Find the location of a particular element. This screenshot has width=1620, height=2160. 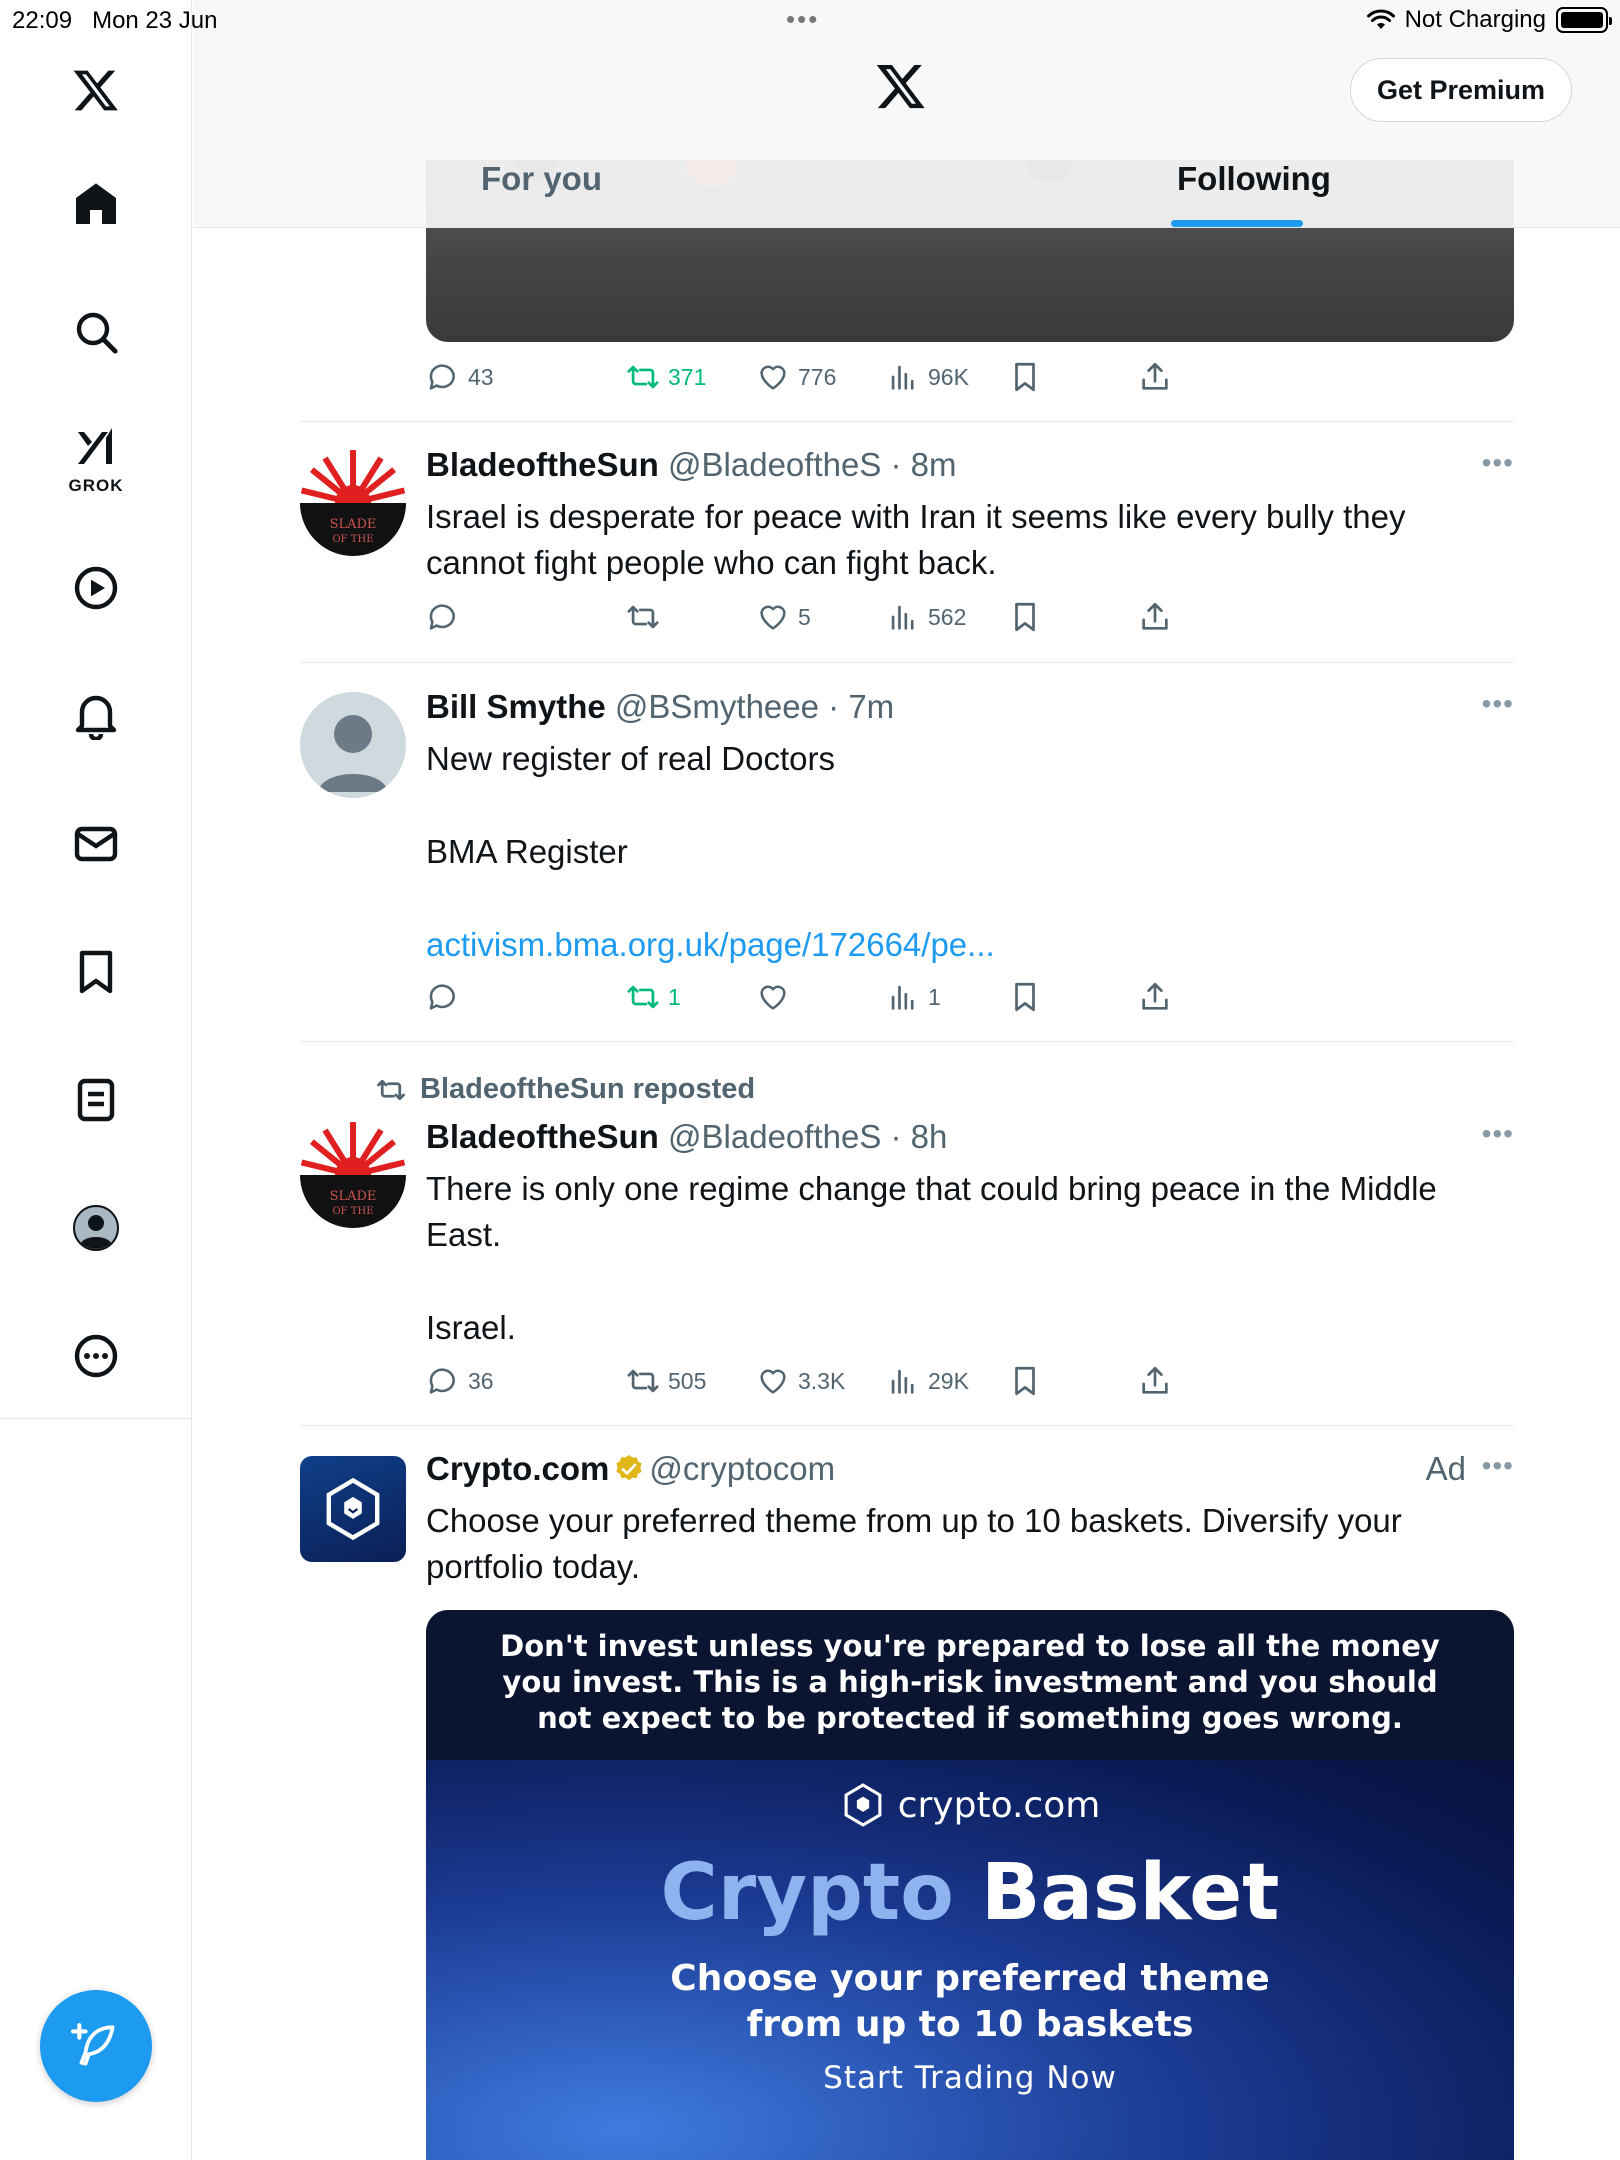

author-name: Bill Smythe is located at coordinates (516, 706).